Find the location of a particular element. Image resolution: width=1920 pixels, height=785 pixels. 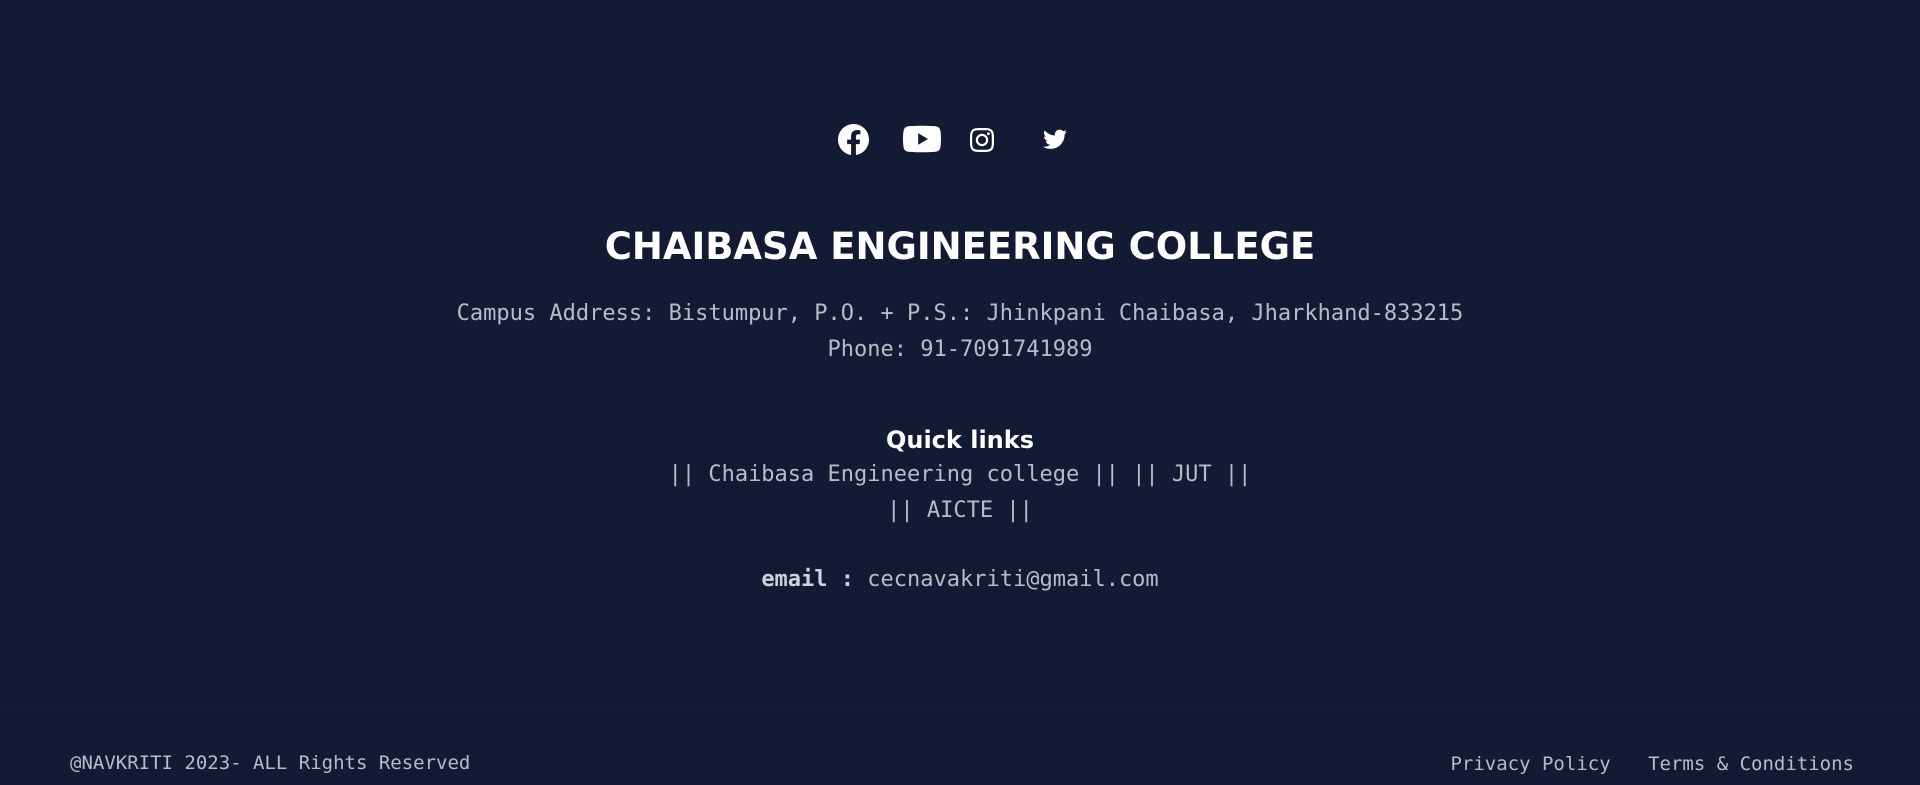

twitter-icon is located at coordinates (1055, 139).